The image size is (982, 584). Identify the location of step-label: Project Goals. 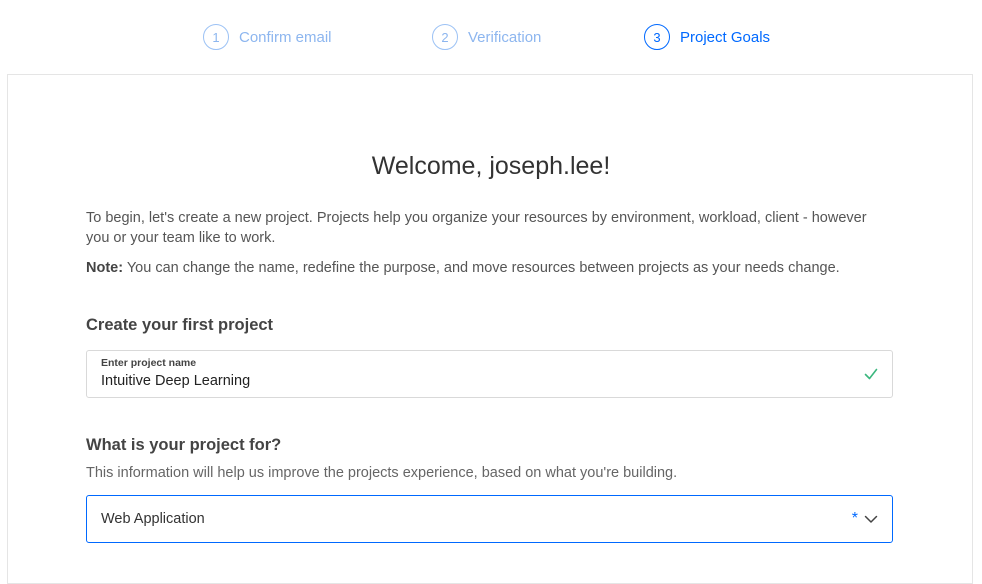
(725, 37).